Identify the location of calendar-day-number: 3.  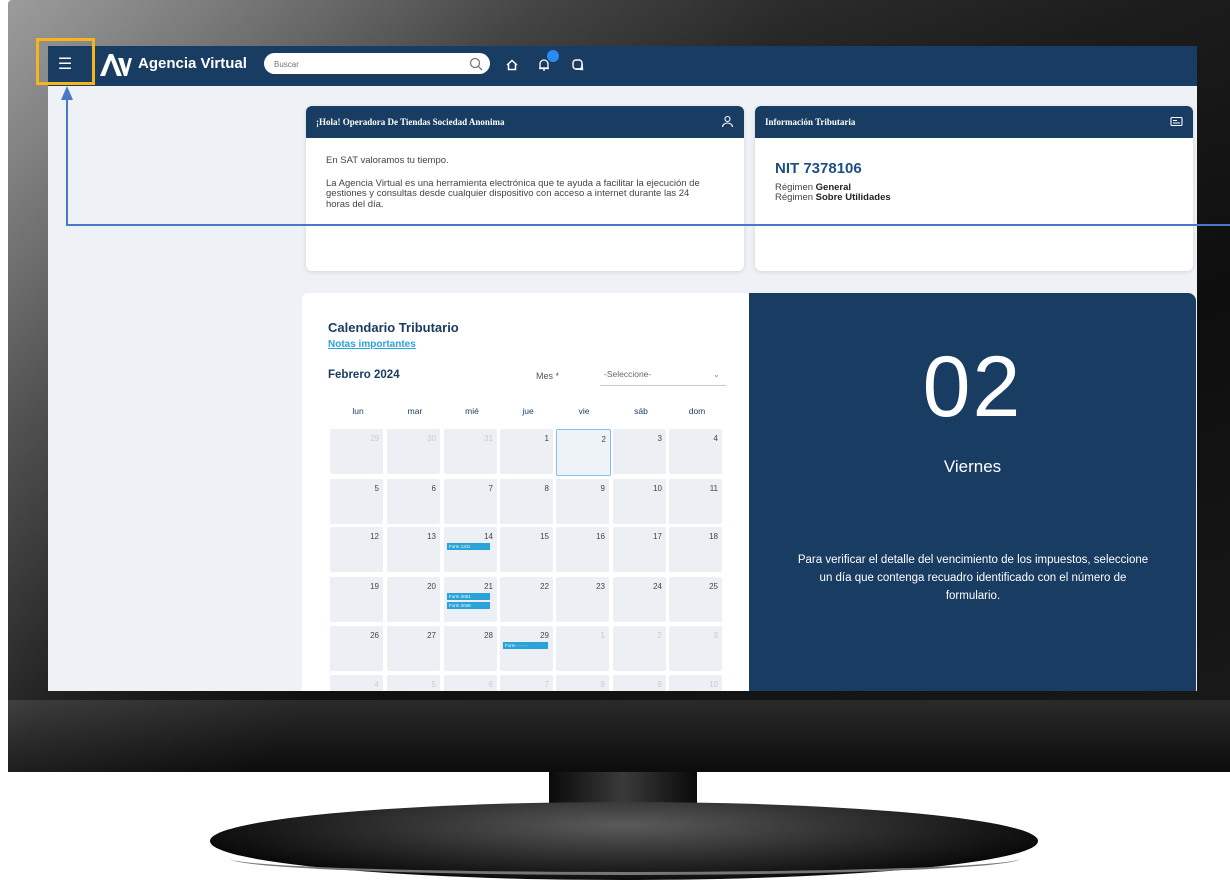
(659, 438).